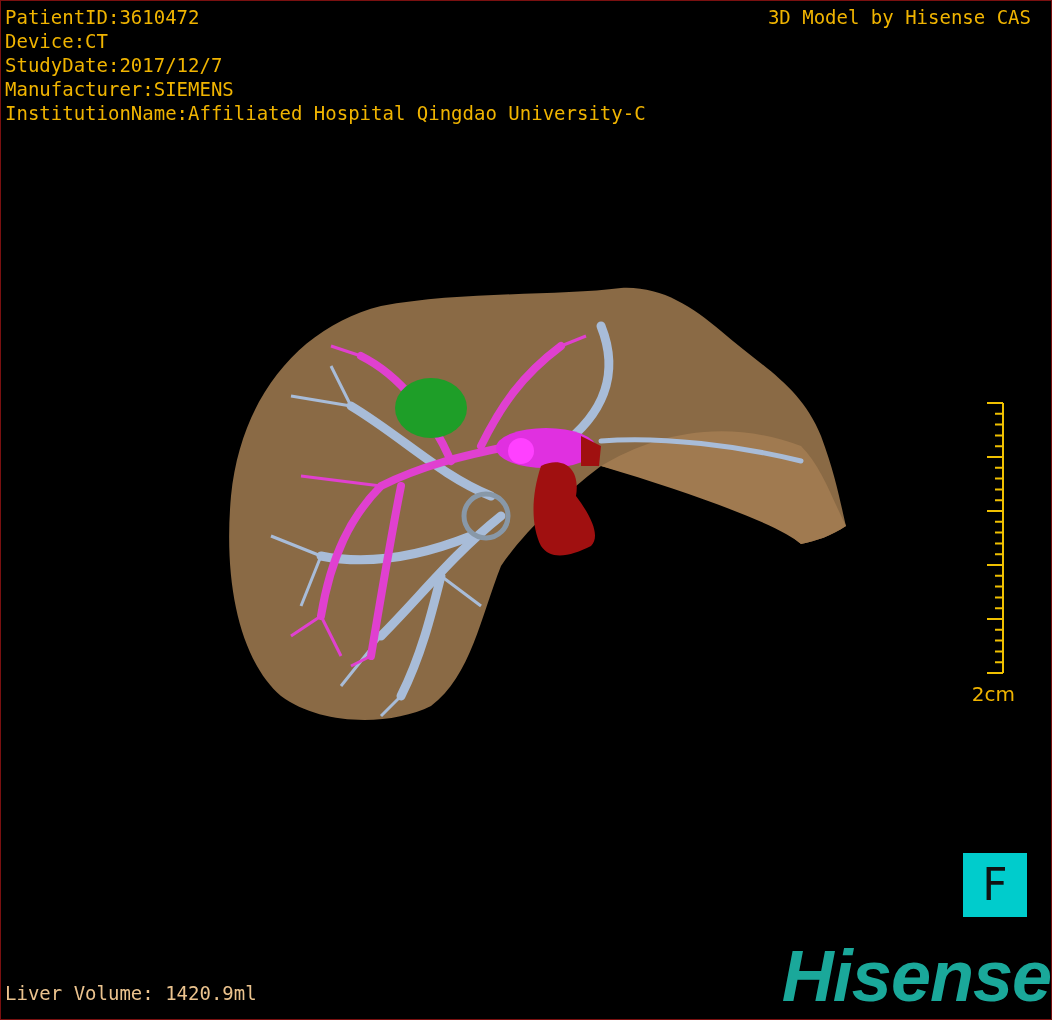  Describe the element at coordinates (325, 113) in the screenshot. I see `info-text: InstitutionName:Affiliated Hospital Qingdao University-C` at that location.